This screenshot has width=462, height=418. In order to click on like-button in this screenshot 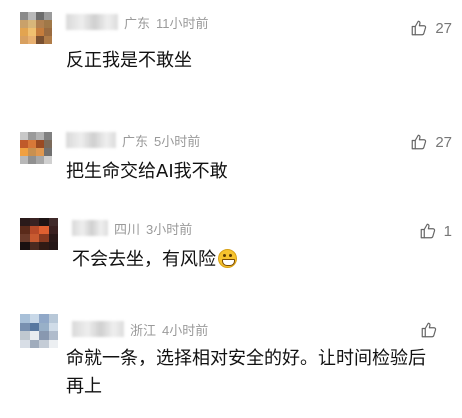, I will do `click(436, 330)`.